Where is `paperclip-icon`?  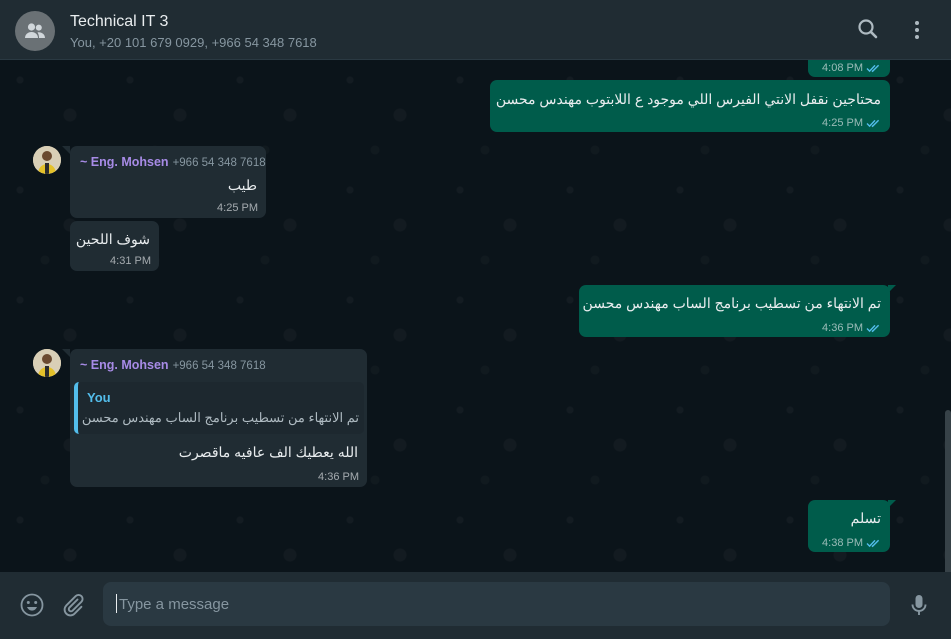 paperclip-icon is located at coordinates (73, 605).